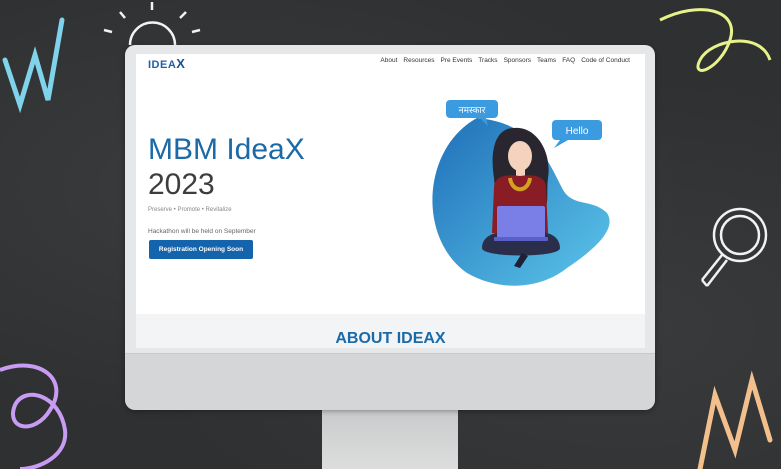  What do you see at coordinates (517, 60) in the screenshot?
I see `nav-sponsors: Sponsors` at bounding box center [517, 60].